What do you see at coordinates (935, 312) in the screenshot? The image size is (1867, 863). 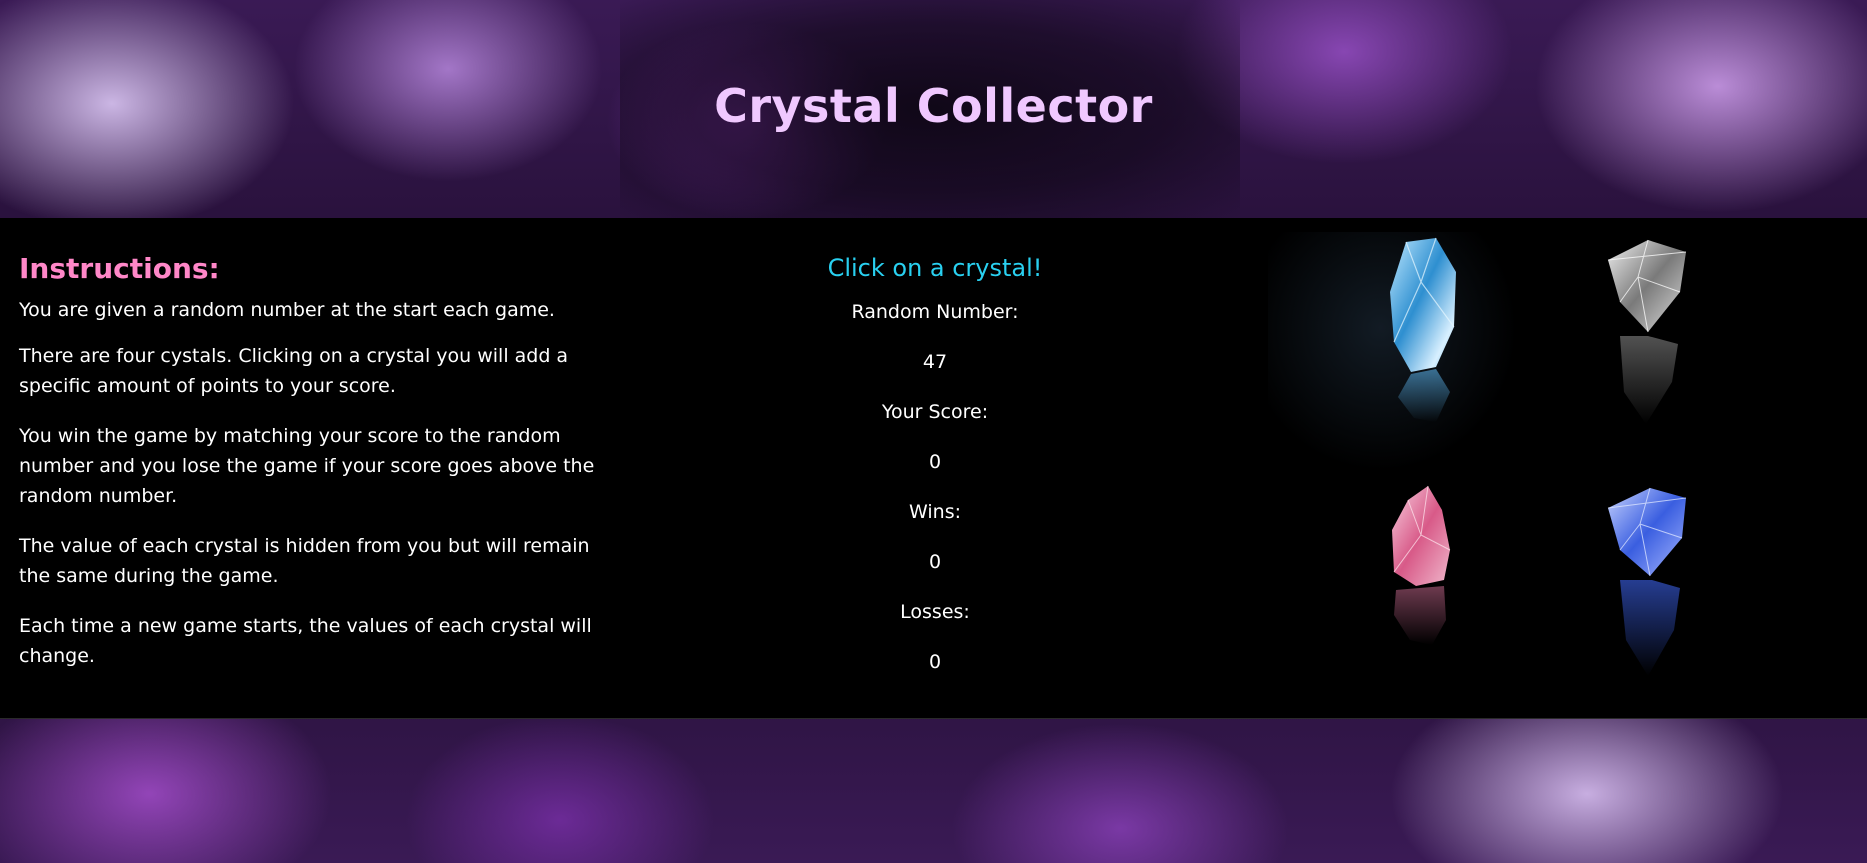 I see `random-number-label: Random Number:` at bounding box center [935, 312].